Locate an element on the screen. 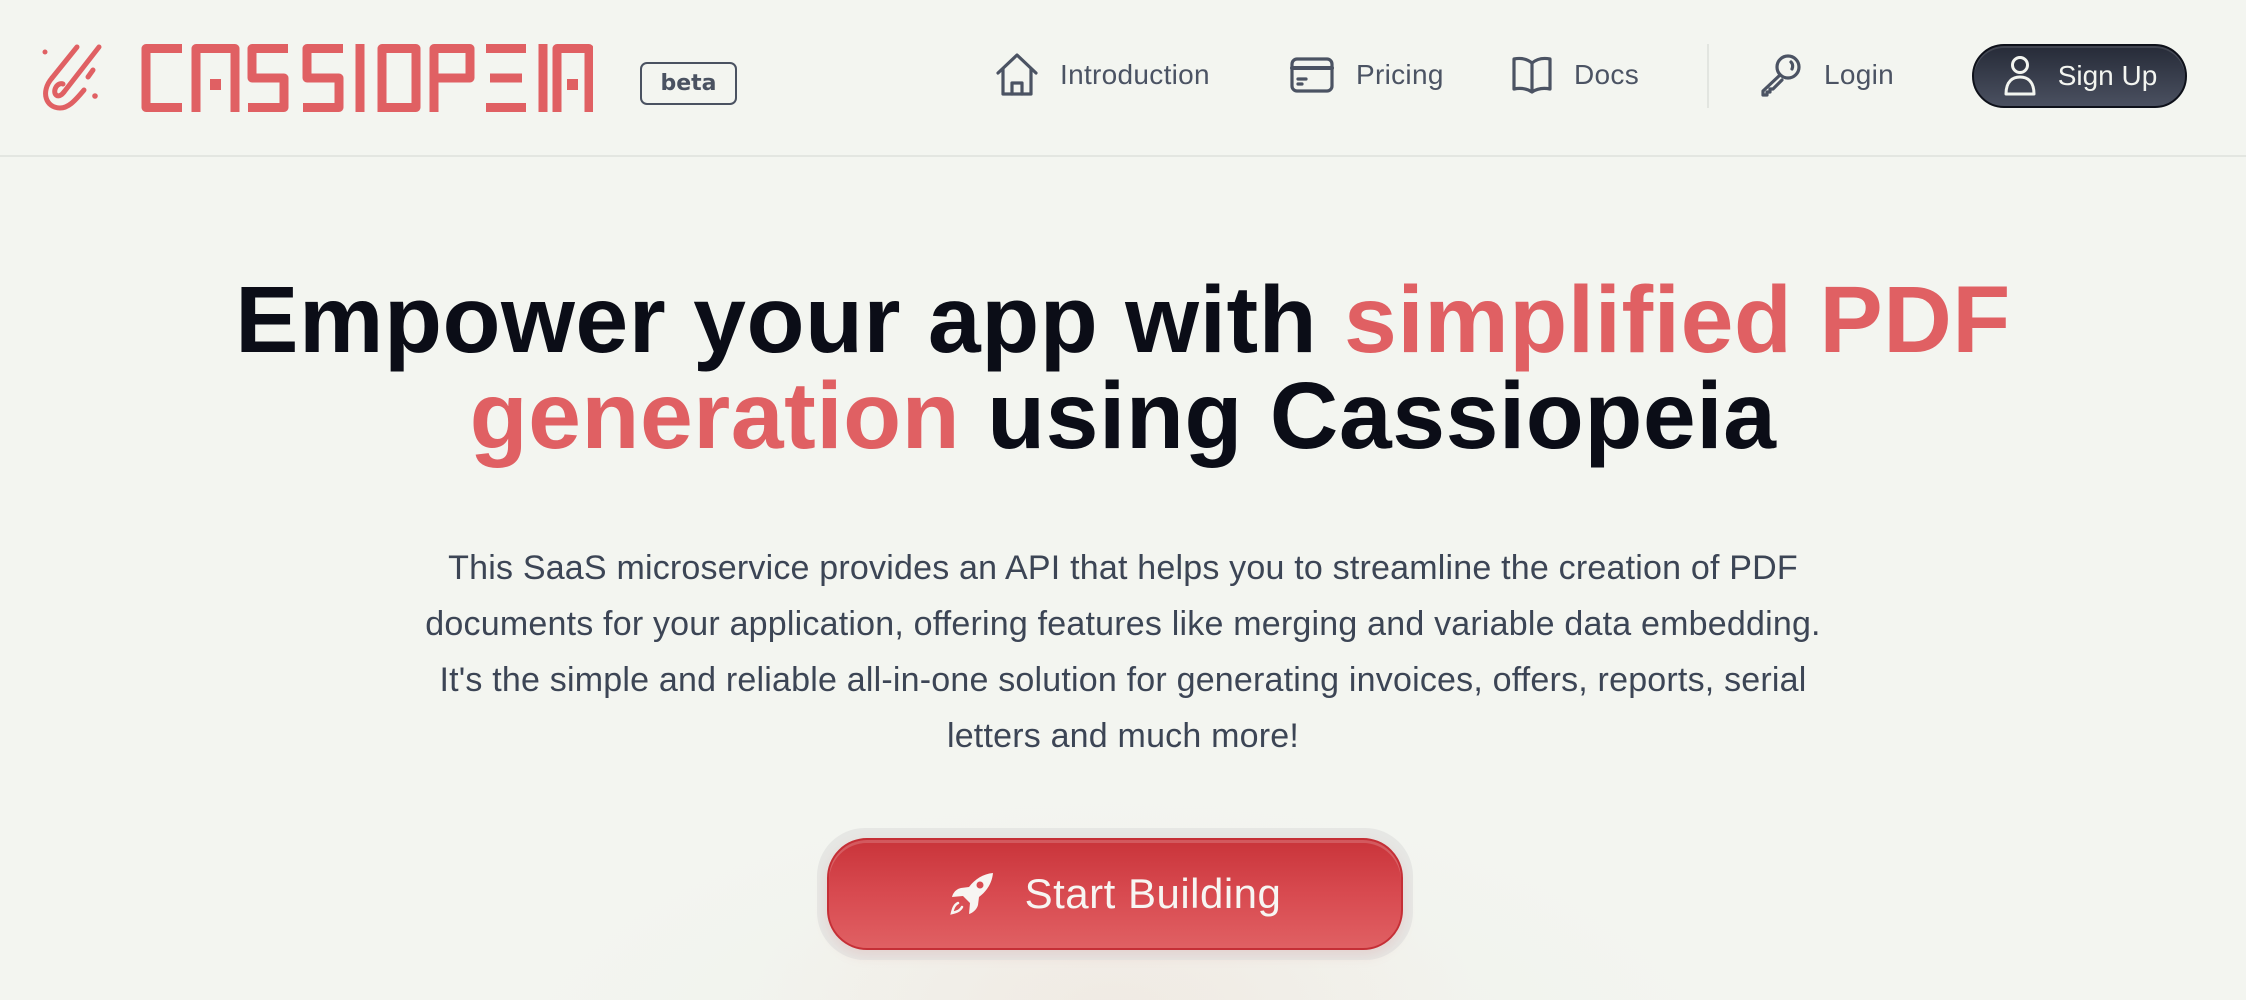  nav-pricing: Pricing is located at coordinates (1367, 75).